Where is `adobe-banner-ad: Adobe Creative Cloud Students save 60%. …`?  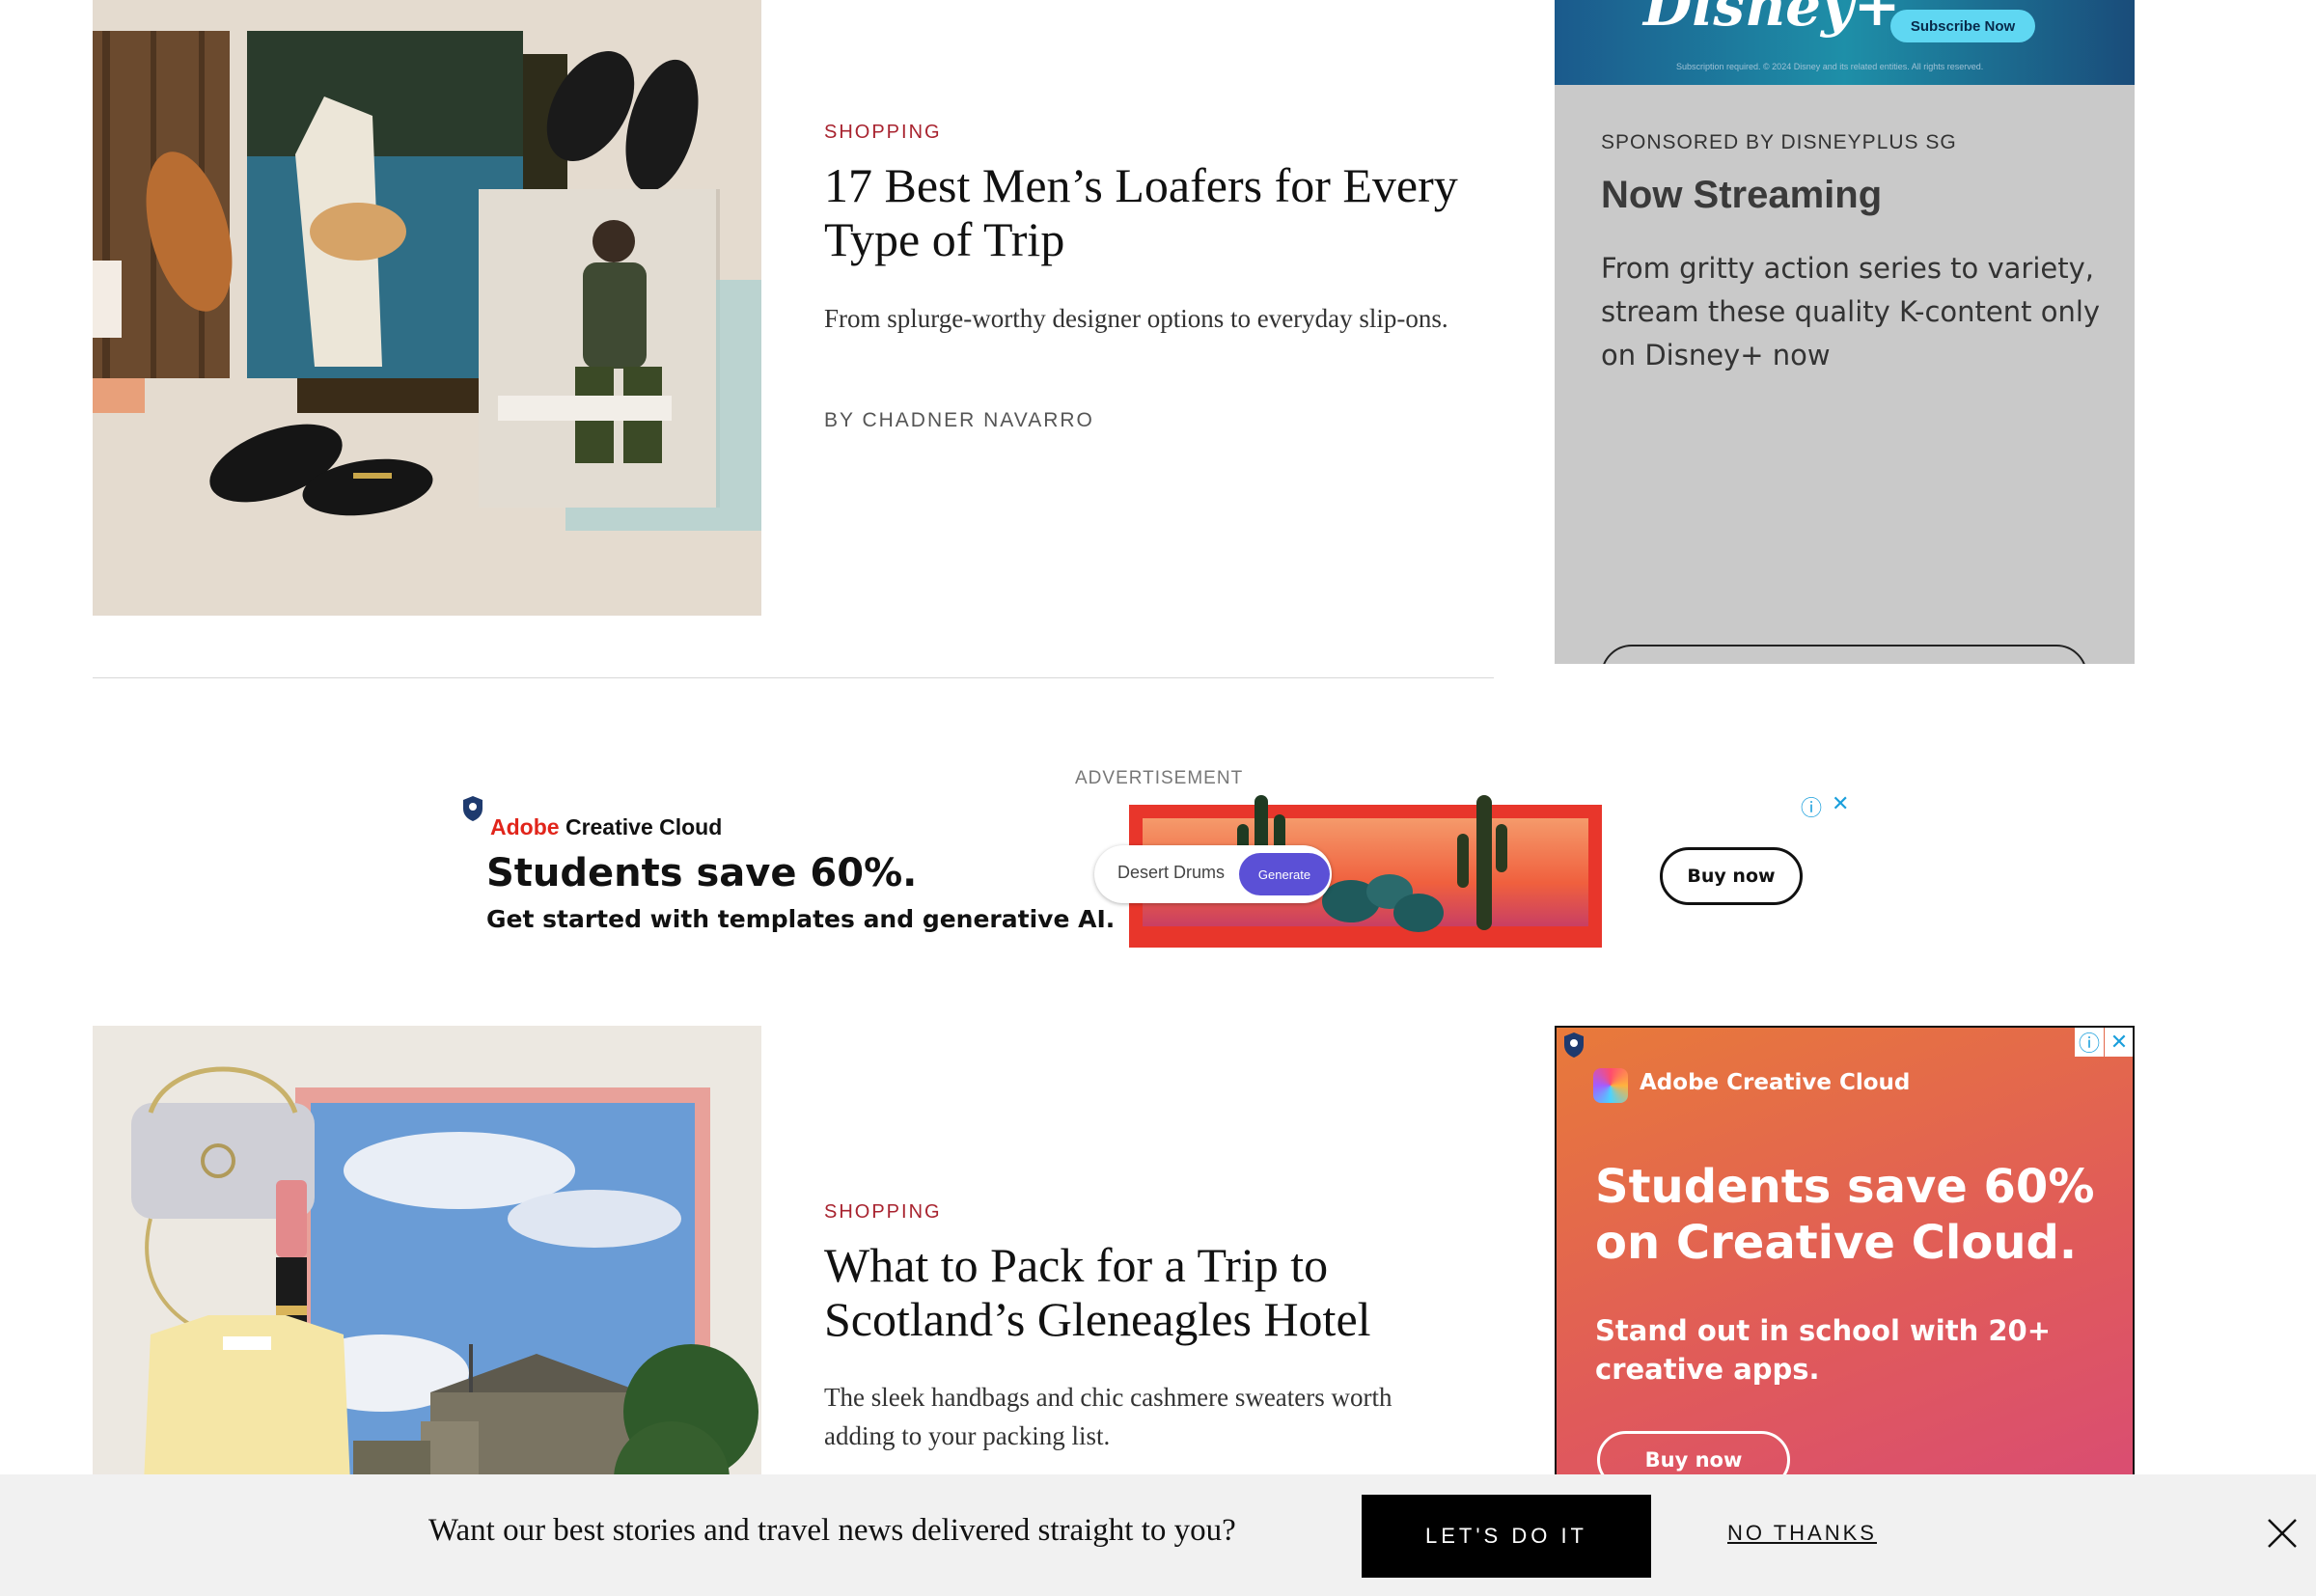
adobe-banner-ad: Adobe Creative Cloud Students save 60%. … is located at coordinates (1158, 878).